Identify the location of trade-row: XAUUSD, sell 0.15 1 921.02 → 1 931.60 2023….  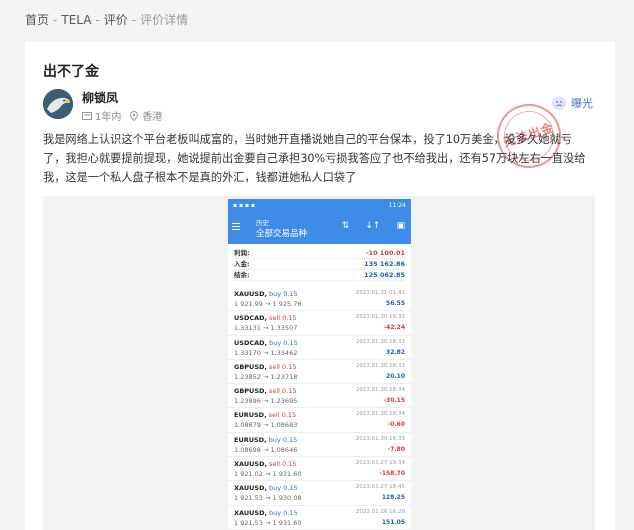
(319, 469).